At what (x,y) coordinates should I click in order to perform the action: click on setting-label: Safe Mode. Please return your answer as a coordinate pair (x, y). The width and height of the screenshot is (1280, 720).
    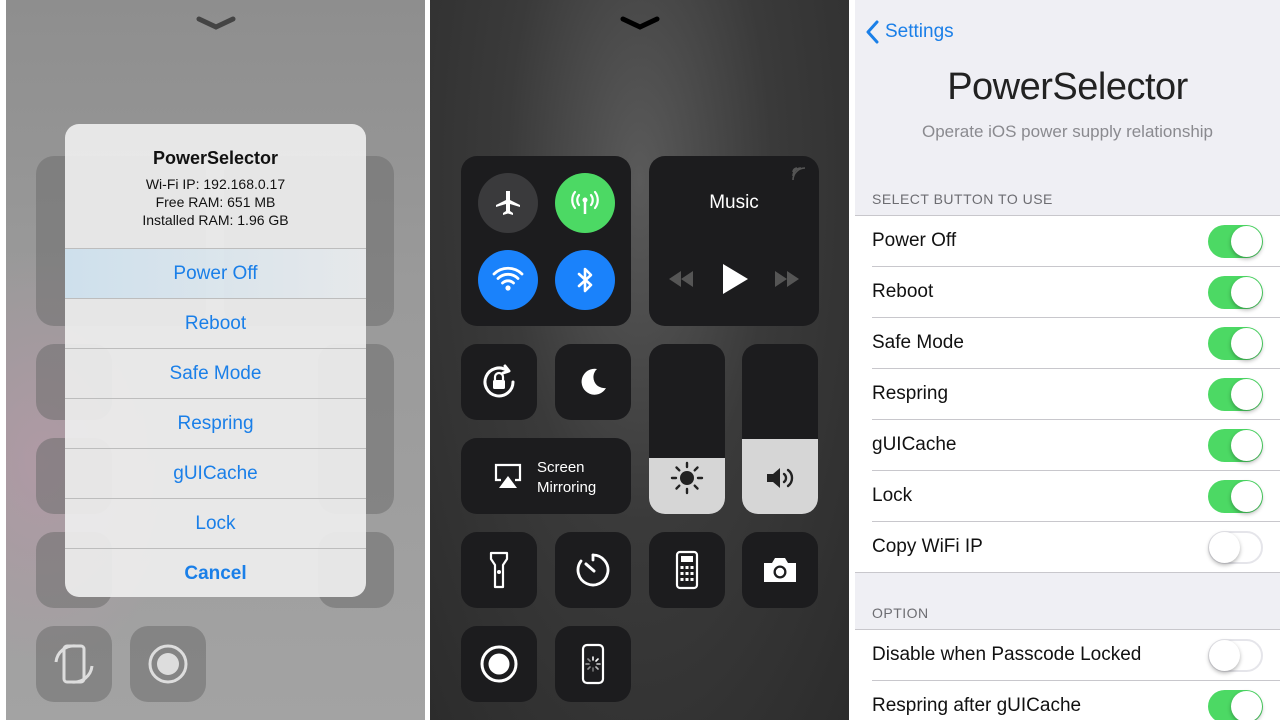
    Looking at the image, I should click on (918, 342).